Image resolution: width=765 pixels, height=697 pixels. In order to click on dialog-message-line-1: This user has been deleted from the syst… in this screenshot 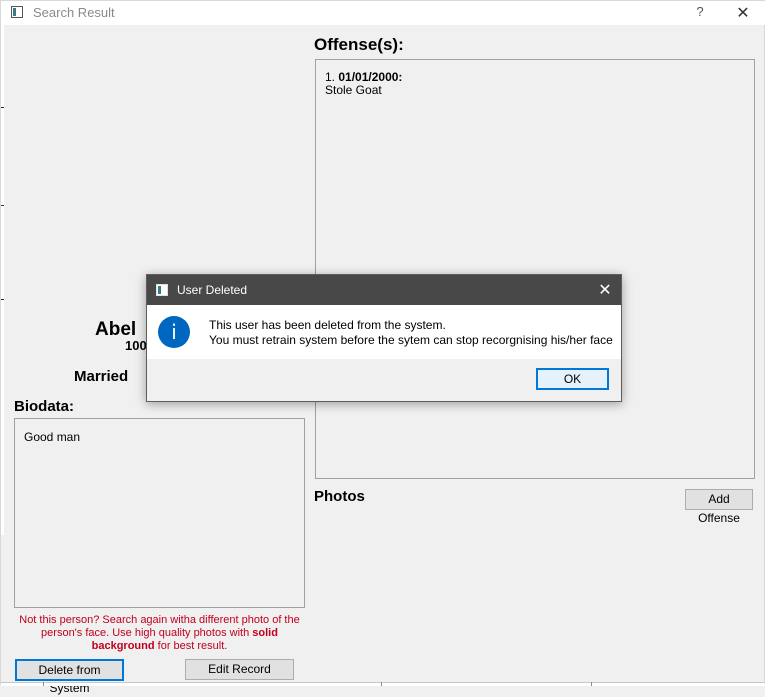, I will do `click(327, 325)`.